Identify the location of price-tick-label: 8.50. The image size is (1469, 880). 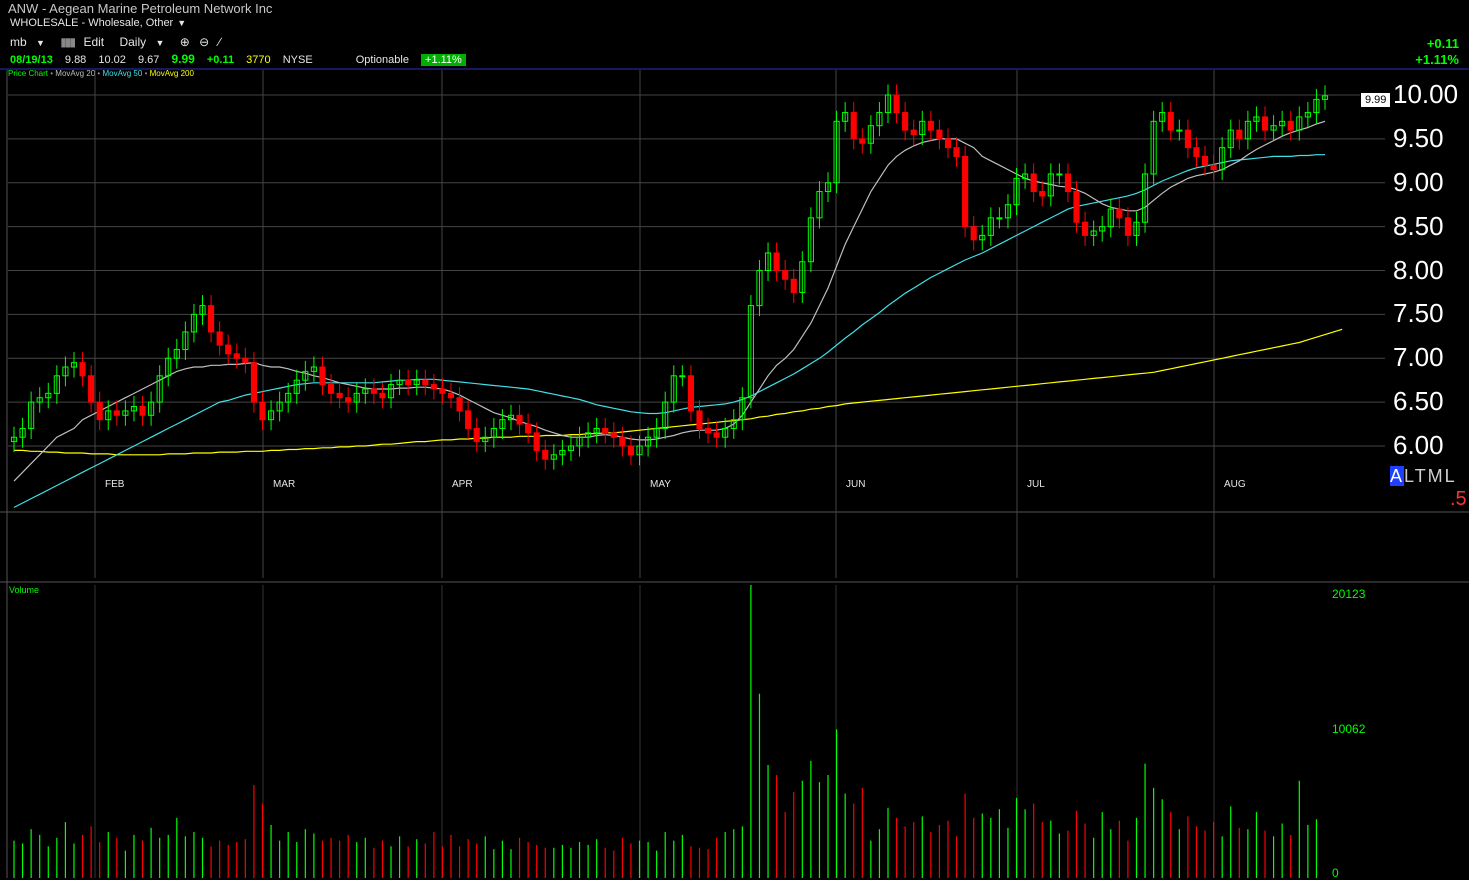
(1418, 225).